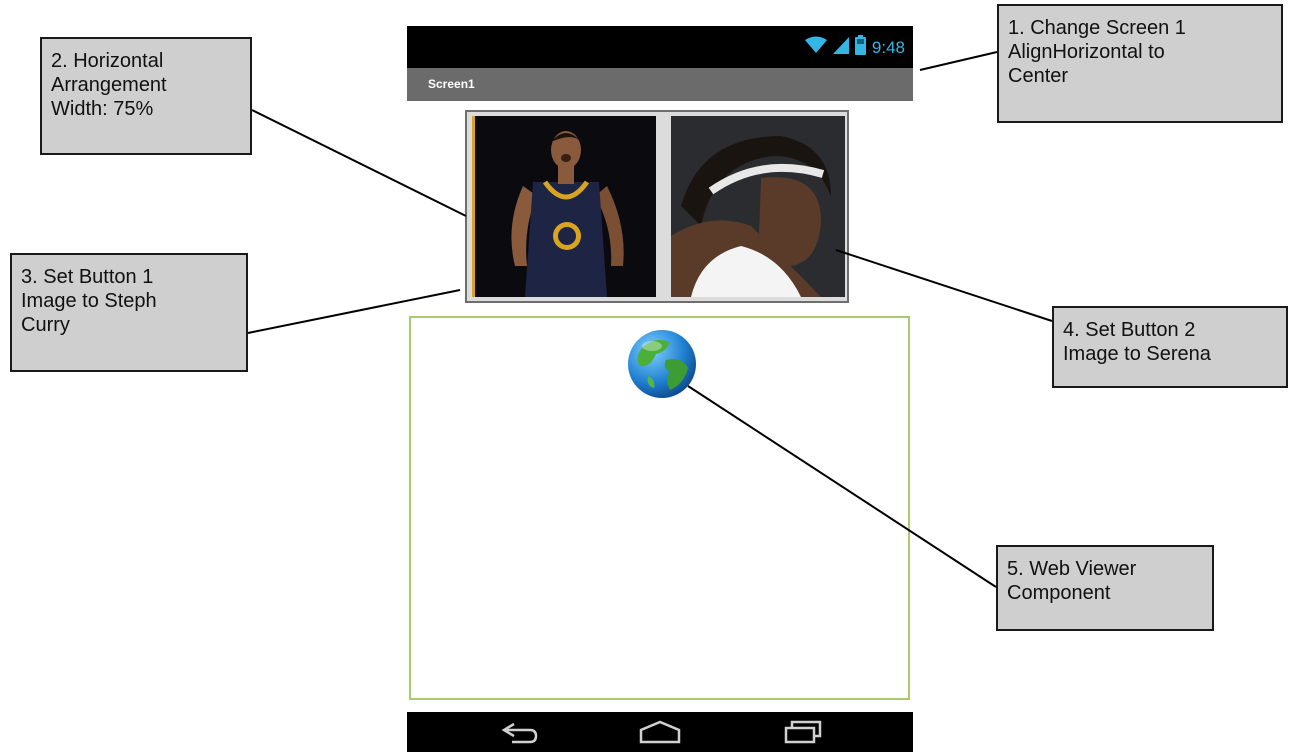  Describe the element at coordinates (129, 312) in the screenshot. I see `annotation-3: 3. Set Button 1 Image to Steph Curry` at that location.